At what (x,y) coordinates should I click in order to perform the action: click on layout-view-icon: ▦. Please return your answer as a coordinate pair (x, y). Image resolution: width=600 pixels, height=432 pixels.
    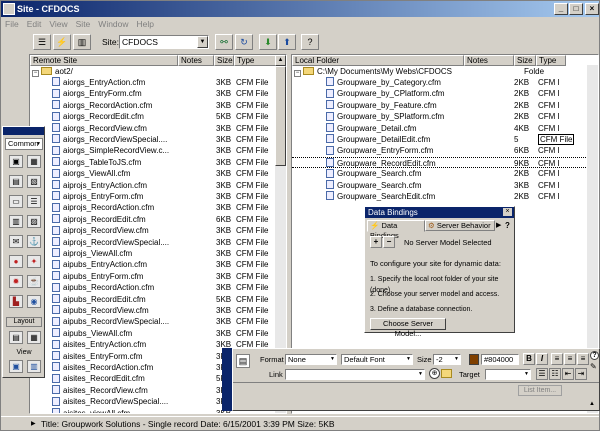
    Looking at the image, I should click on (34, 337).